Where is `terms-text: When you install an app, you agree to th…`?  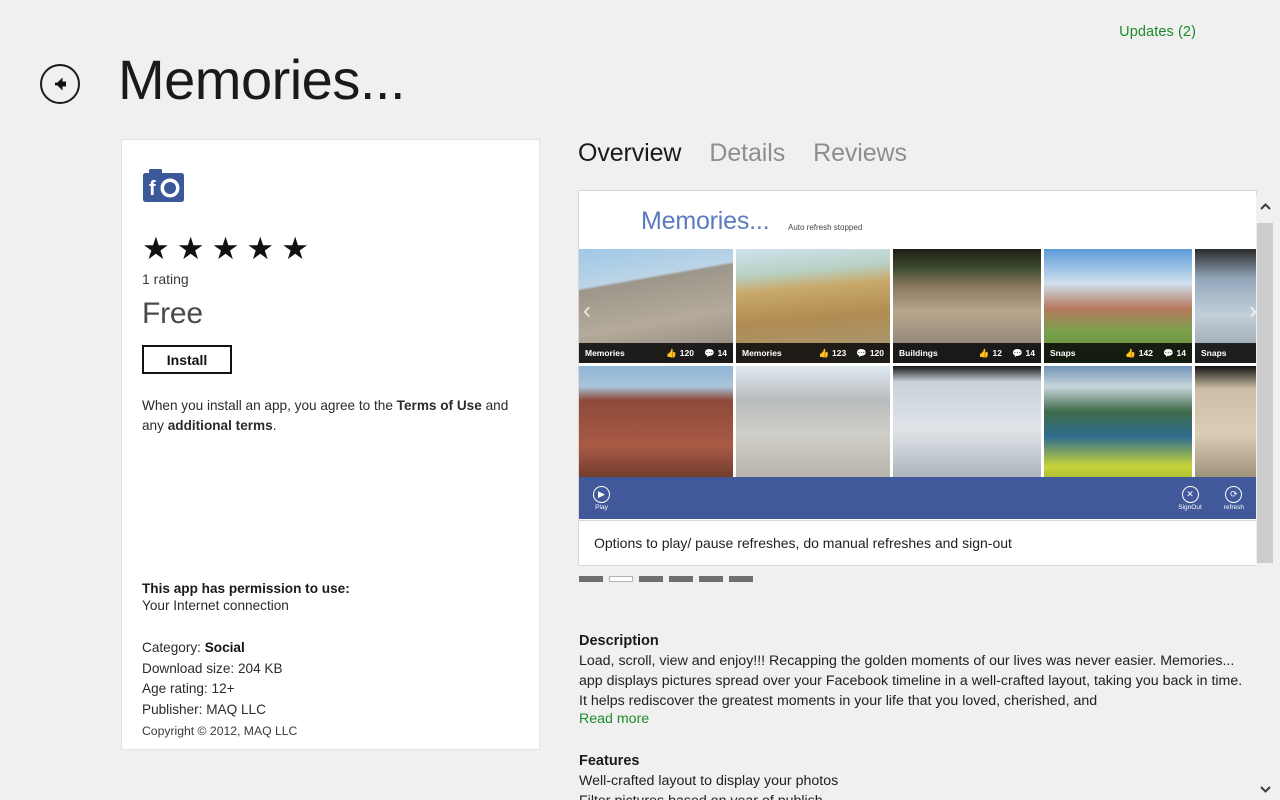 terms-text: When you install an app, you agree to th… is located at coordinates (333, 416).